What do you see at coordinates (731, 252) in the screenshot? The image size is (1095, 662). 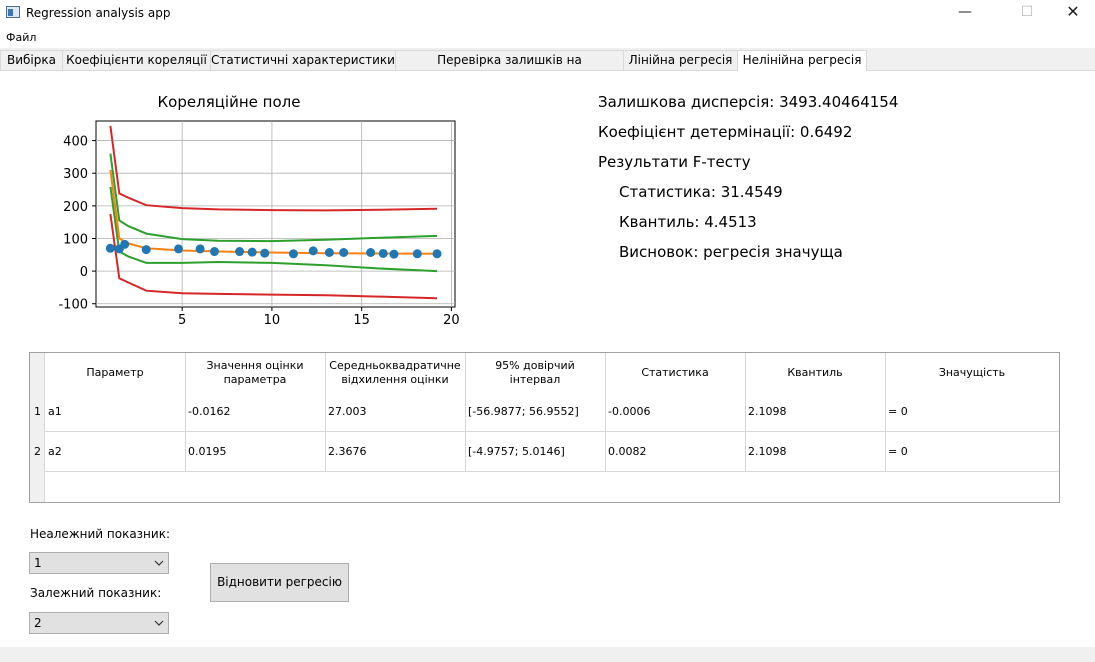 I see `ftest-conclusion: Висновок: регресія значуща` at bounding box center [731, 252].